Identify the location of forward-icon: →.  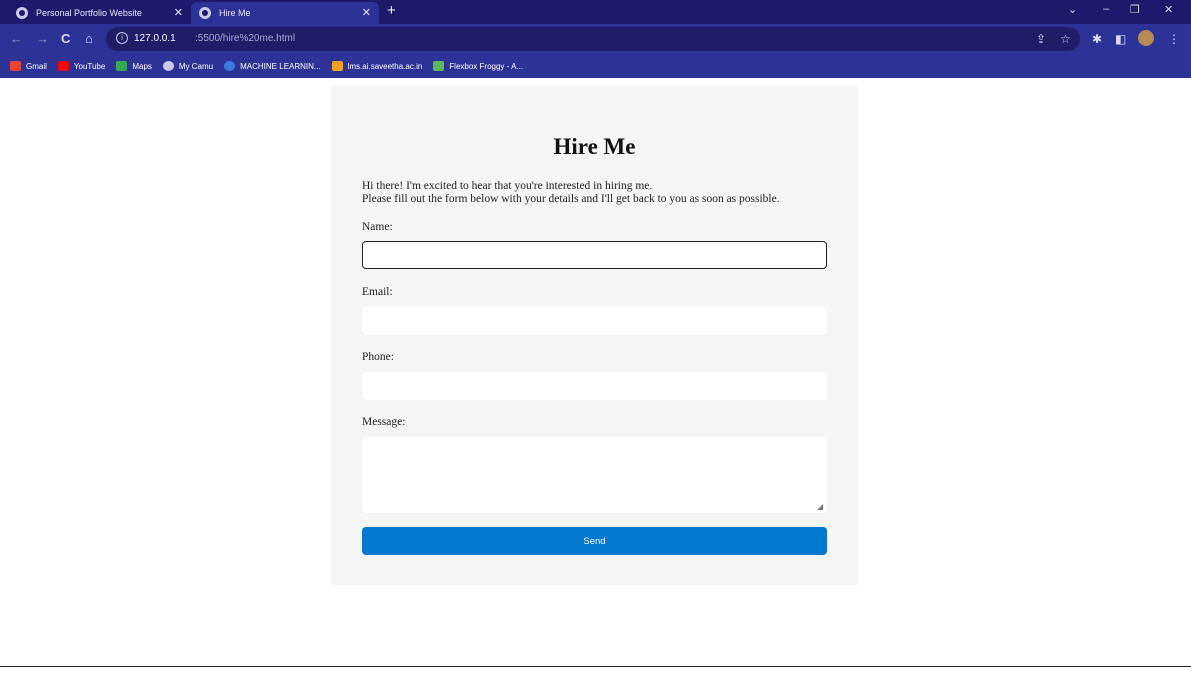
(42, 39).